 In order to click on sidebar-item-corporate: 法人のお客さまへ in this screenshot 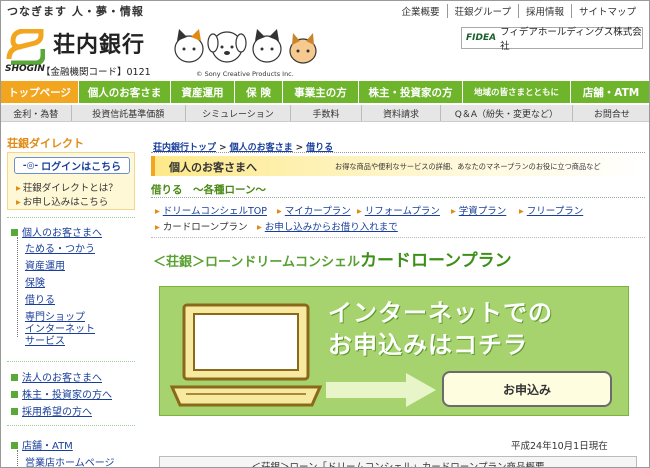, I will do `click(56, 376)`.